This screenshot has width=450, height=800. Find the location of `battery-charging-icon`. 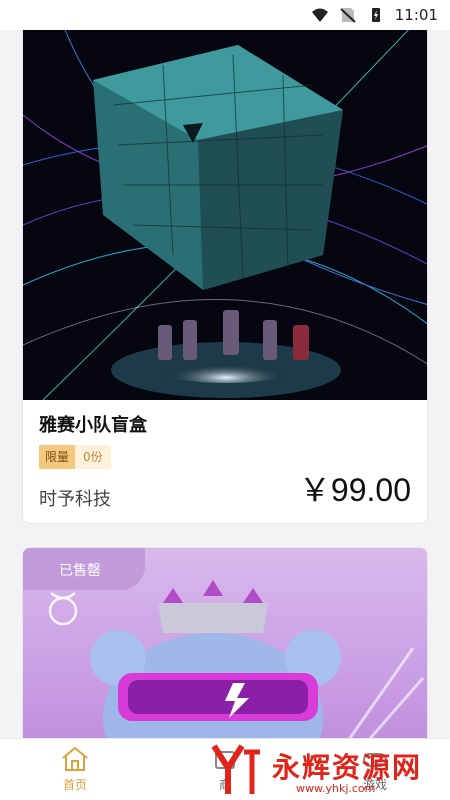

battery-charging-icon is located at coordinates (375, 15).